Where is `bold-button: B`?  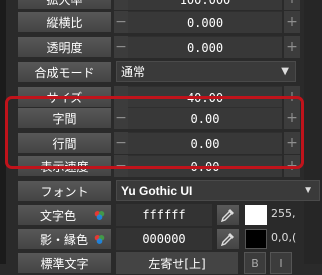
bold-button: B is located at coordinates (255, 263).